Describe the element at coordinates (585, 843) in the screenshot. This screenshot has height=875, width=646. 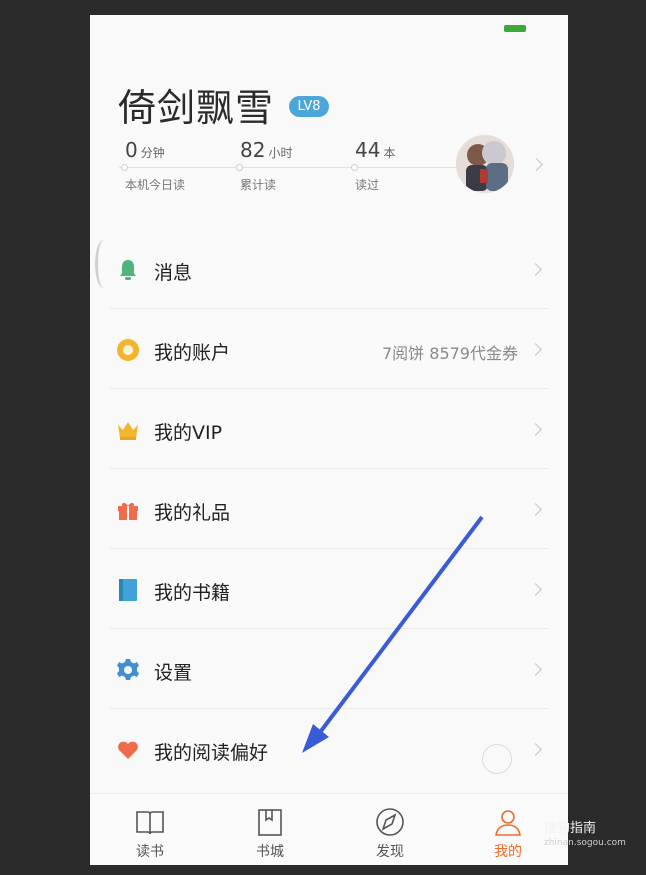
I see `watermark-url: zhinan.sogou.com` at that location.